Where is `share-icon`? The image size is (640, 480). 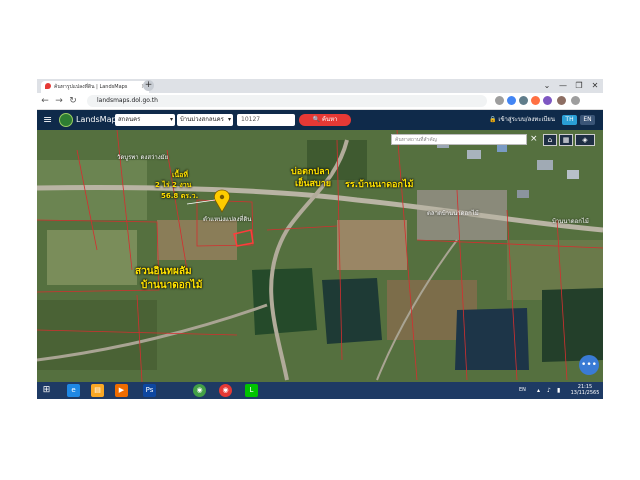 share-icon is located at coordinates (523, 100).